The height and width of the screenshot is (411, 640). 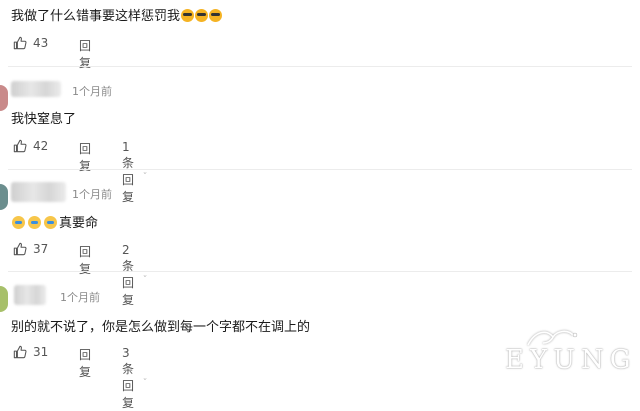 What do you see at coordinates (41, 352) in the screenshot?
I see `like-count: 31` at bounding box center [41, 352].